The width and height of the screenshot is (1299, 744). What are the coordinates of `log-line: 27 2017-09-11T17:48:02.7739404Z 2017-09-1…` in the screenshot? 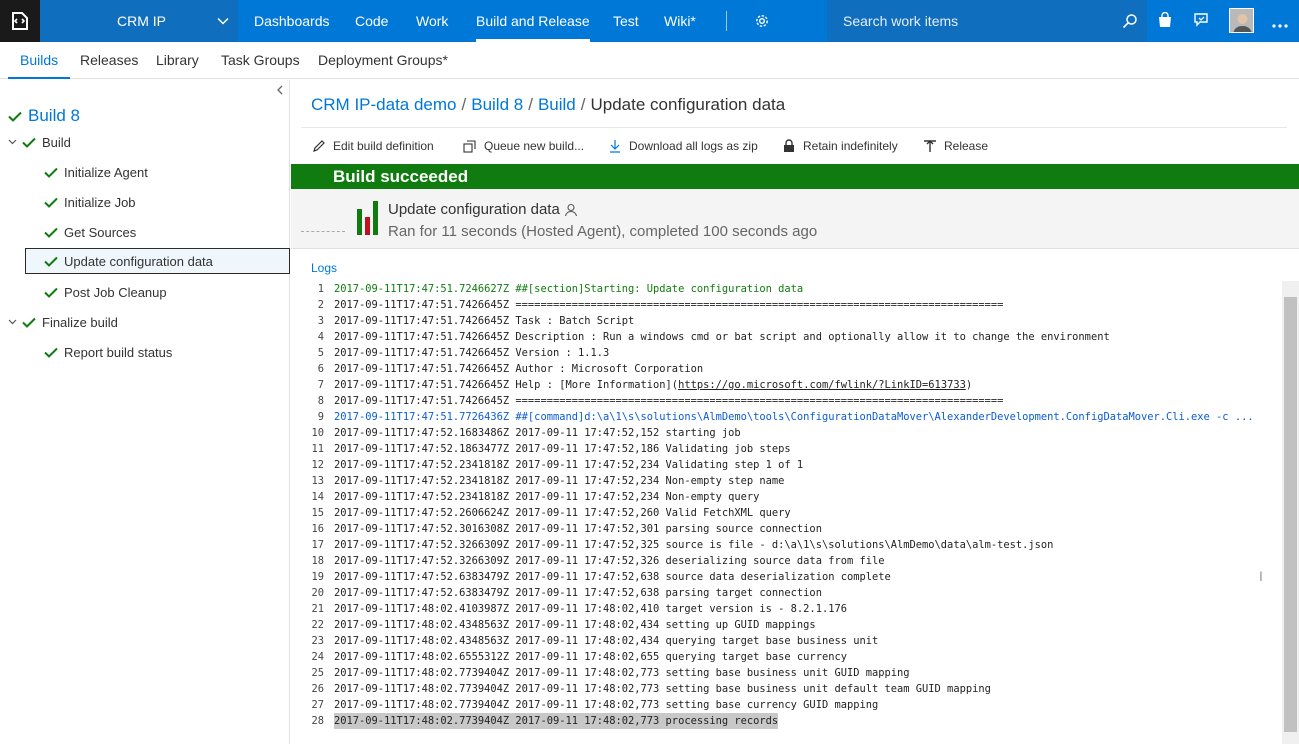 It's located at (595, 705).